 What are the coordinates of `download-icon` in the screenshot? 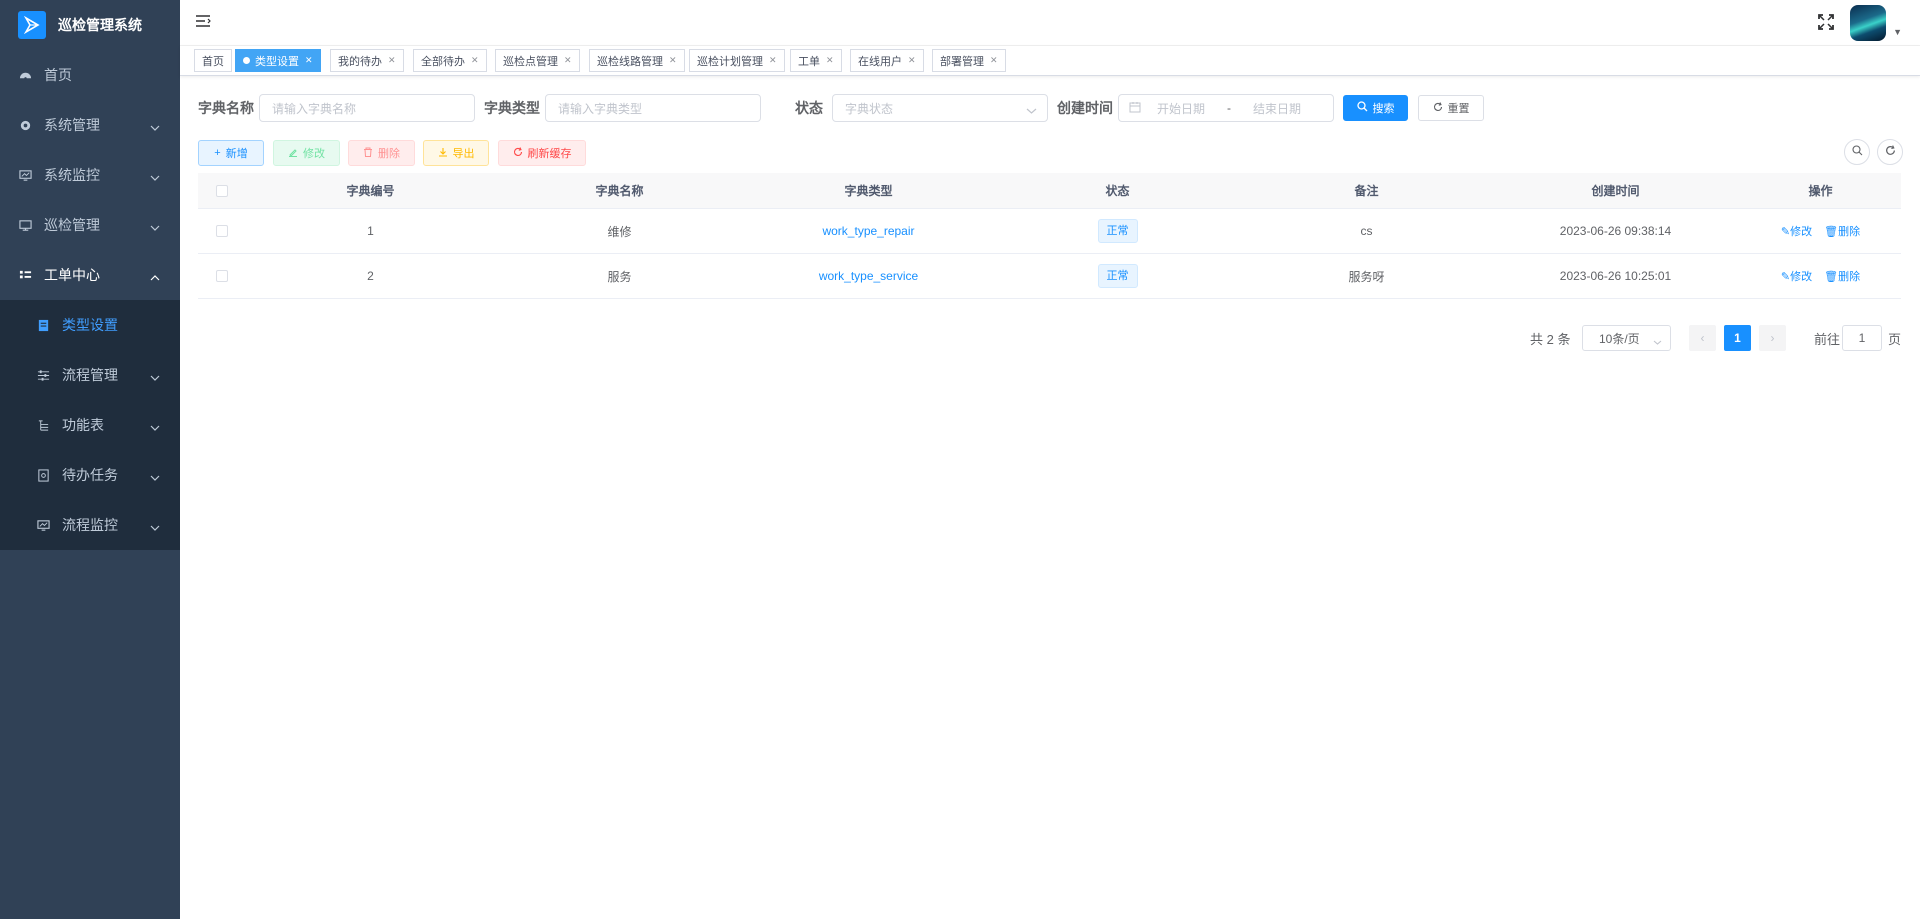 It's located at (443, 153).